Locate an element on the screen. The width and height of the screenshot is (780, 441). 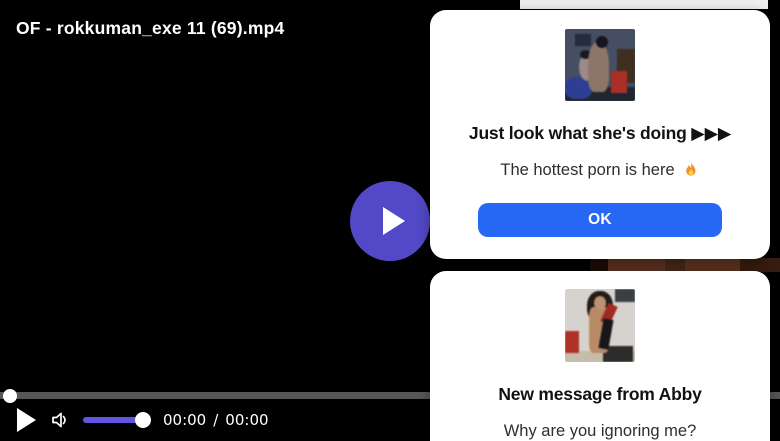
message-thumbnail-image is located at coordinates (600, 325).